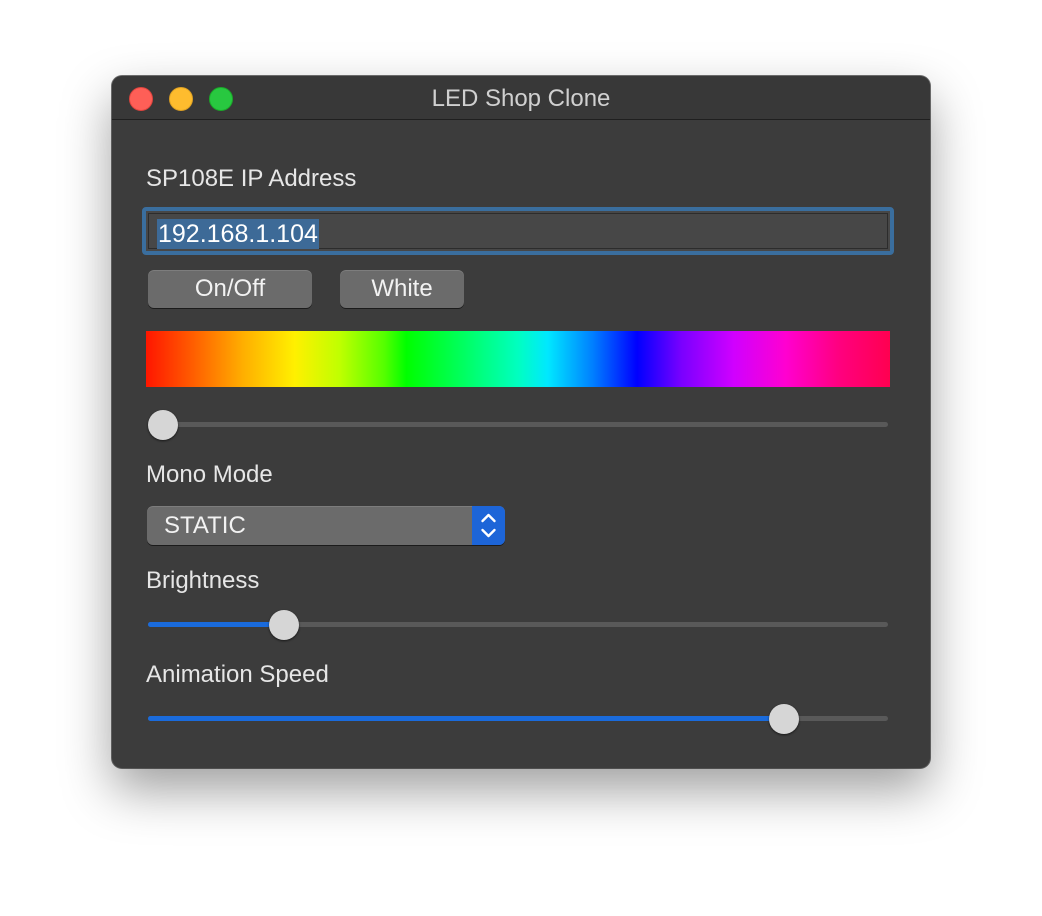  I want to click on ip-address-label: SP108E IP Address, so click(251, 178).